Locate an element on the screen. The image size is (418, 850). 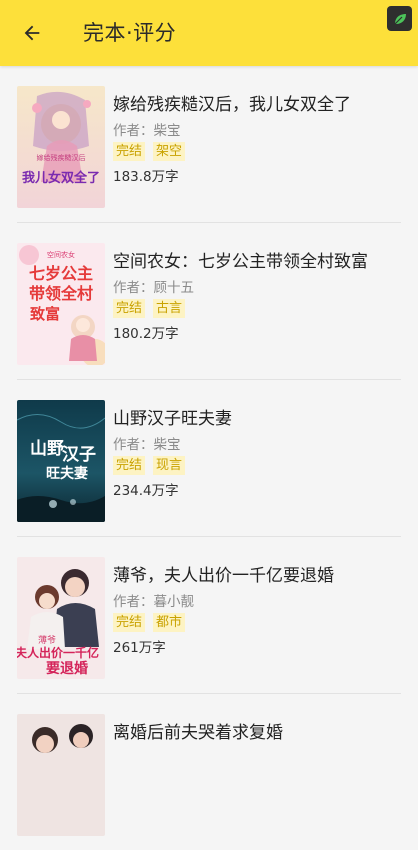
book-cover is located at coordinates (61, 775).